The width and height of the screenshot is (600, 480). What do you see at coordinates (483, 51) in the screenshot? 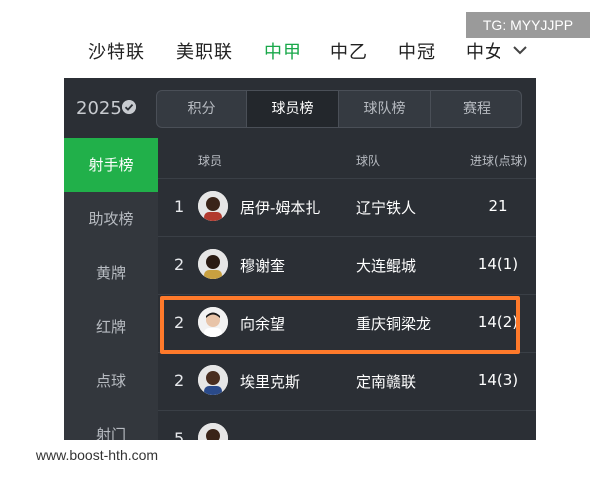
I see `league-tab-china-women: 中女` at bounding box center [483, 51].